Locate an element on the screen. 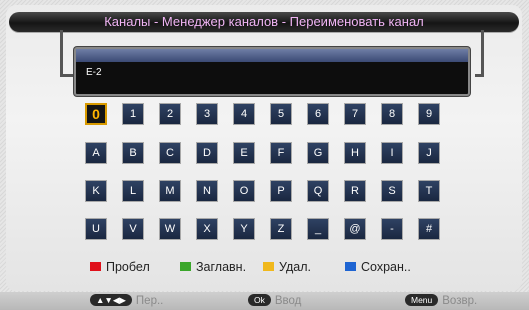  legend-item-1: Заглавн. is located at coordinates (213, 267).